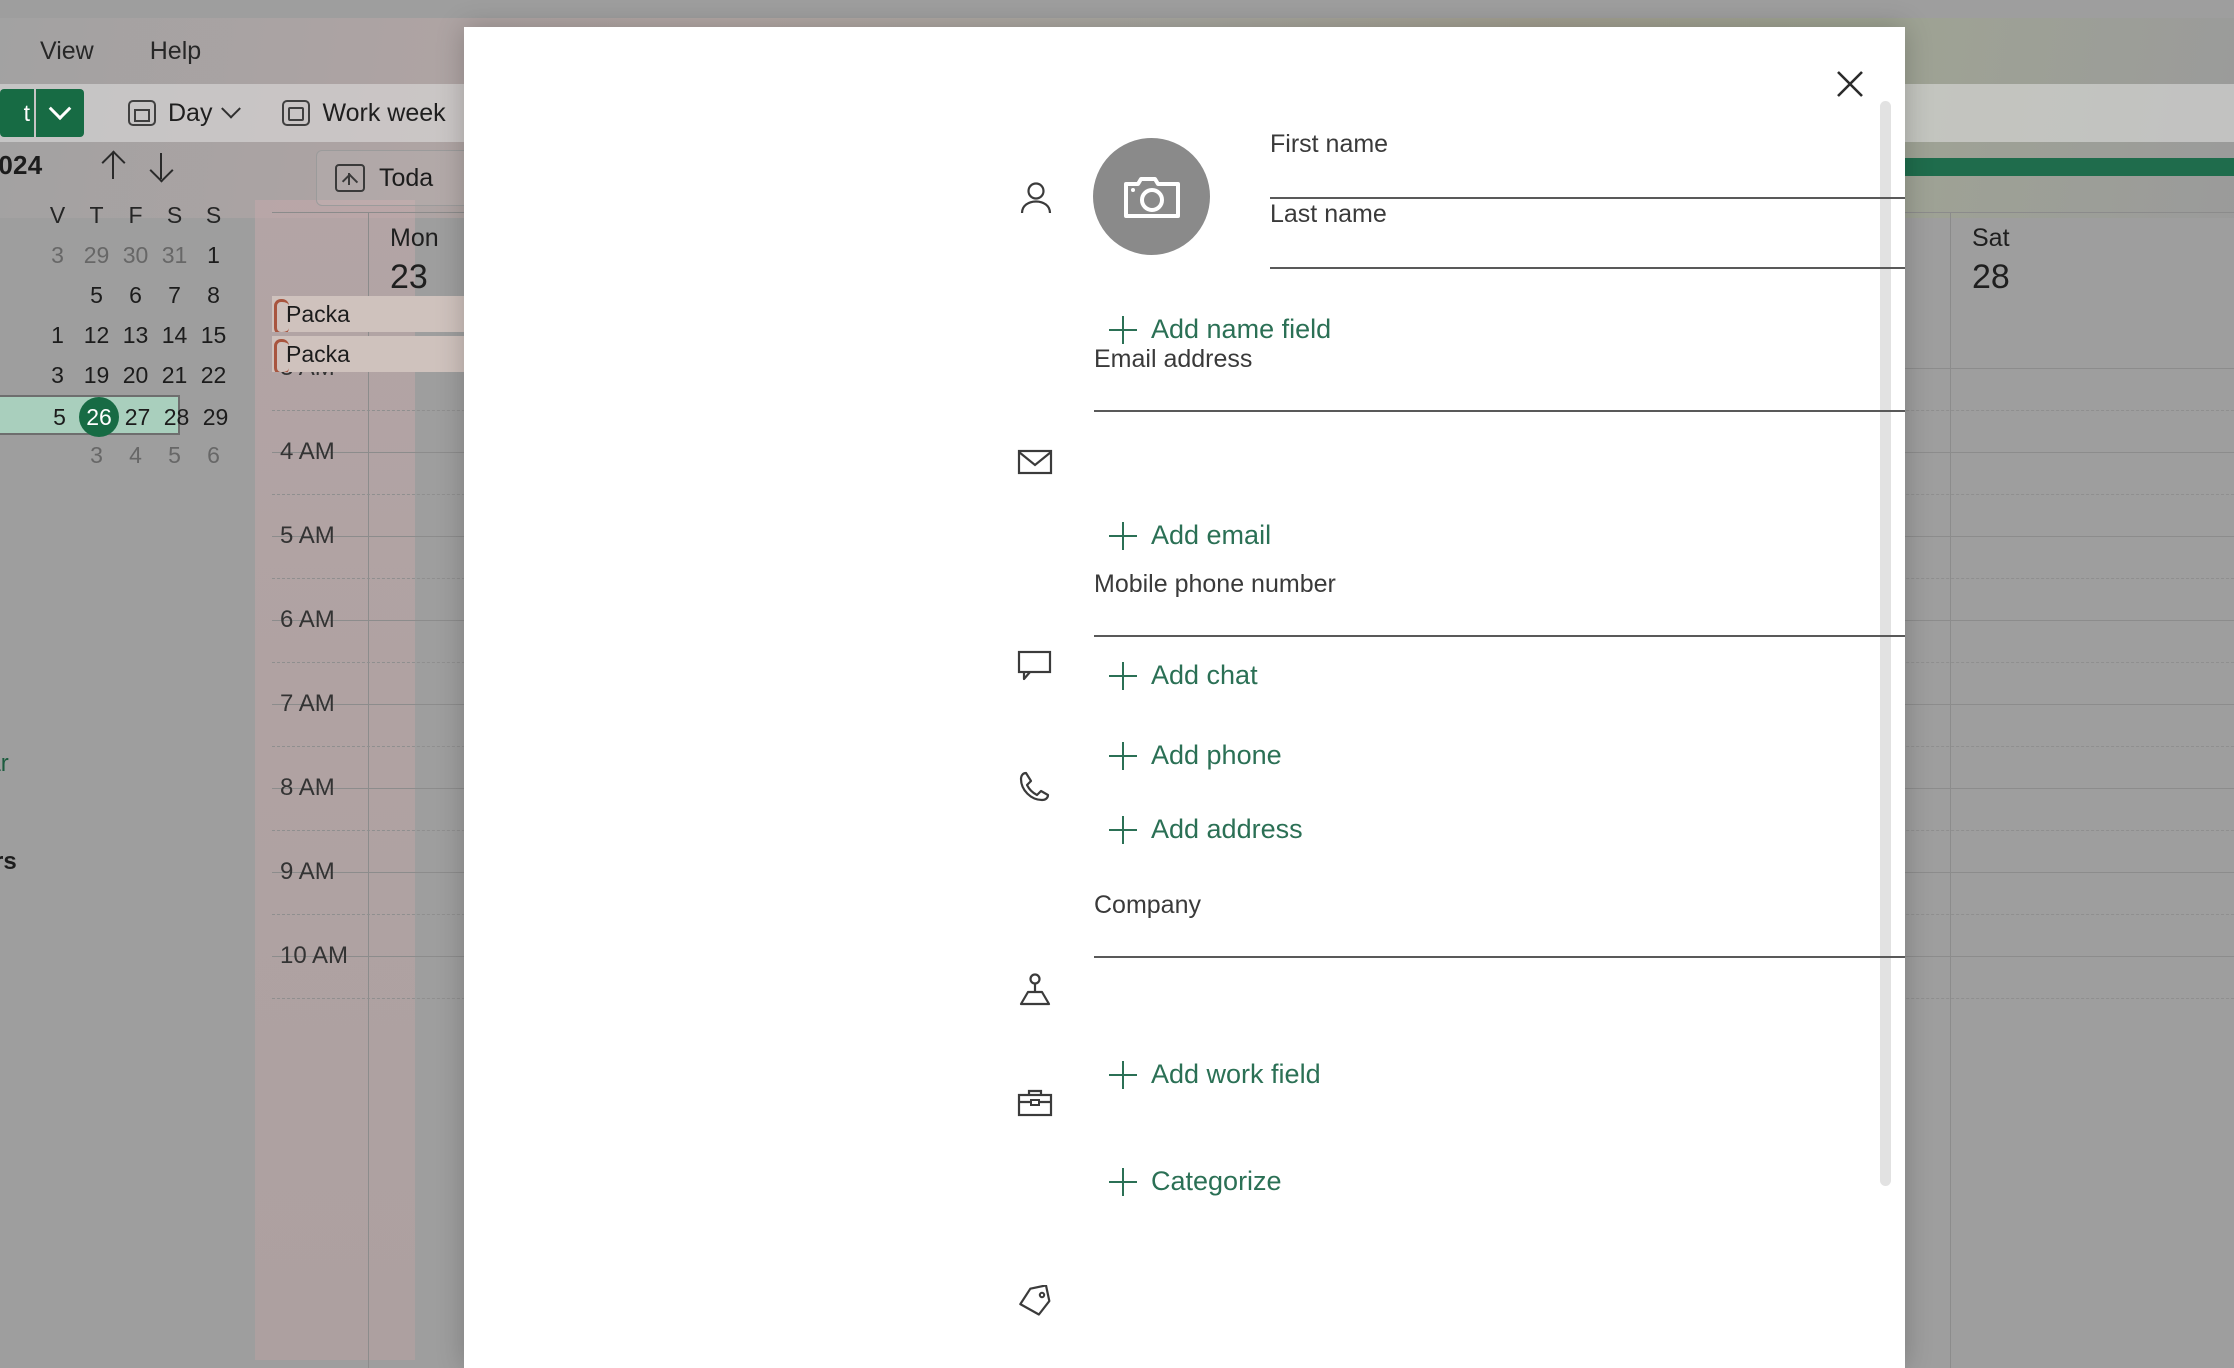 This screenshot has width=2234, height=1368. Describe the element at coordinates (174, 295) in the screenshot. I see `mini-calendar-day: 7` at that location.